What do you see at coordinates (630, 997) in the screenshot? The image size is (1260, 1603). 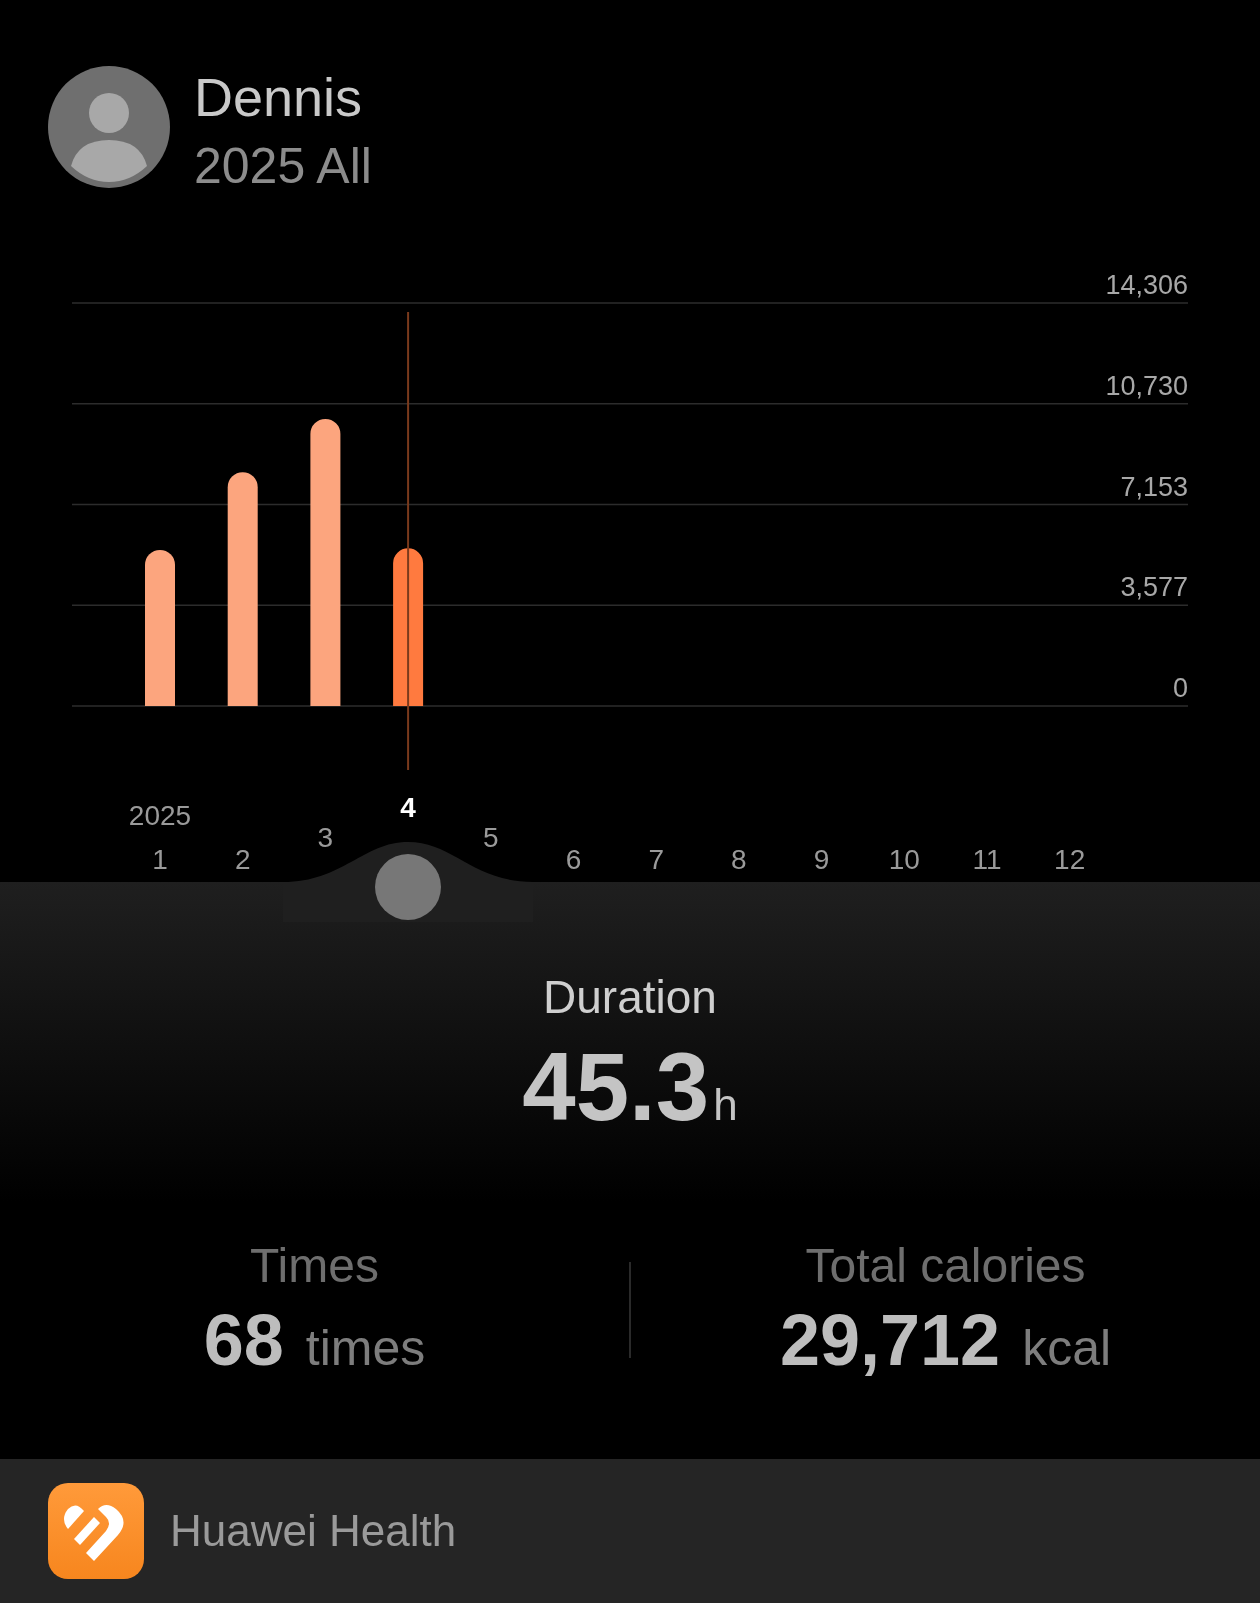 I see `duration-label: Duration` at bounding box center [630, 997].